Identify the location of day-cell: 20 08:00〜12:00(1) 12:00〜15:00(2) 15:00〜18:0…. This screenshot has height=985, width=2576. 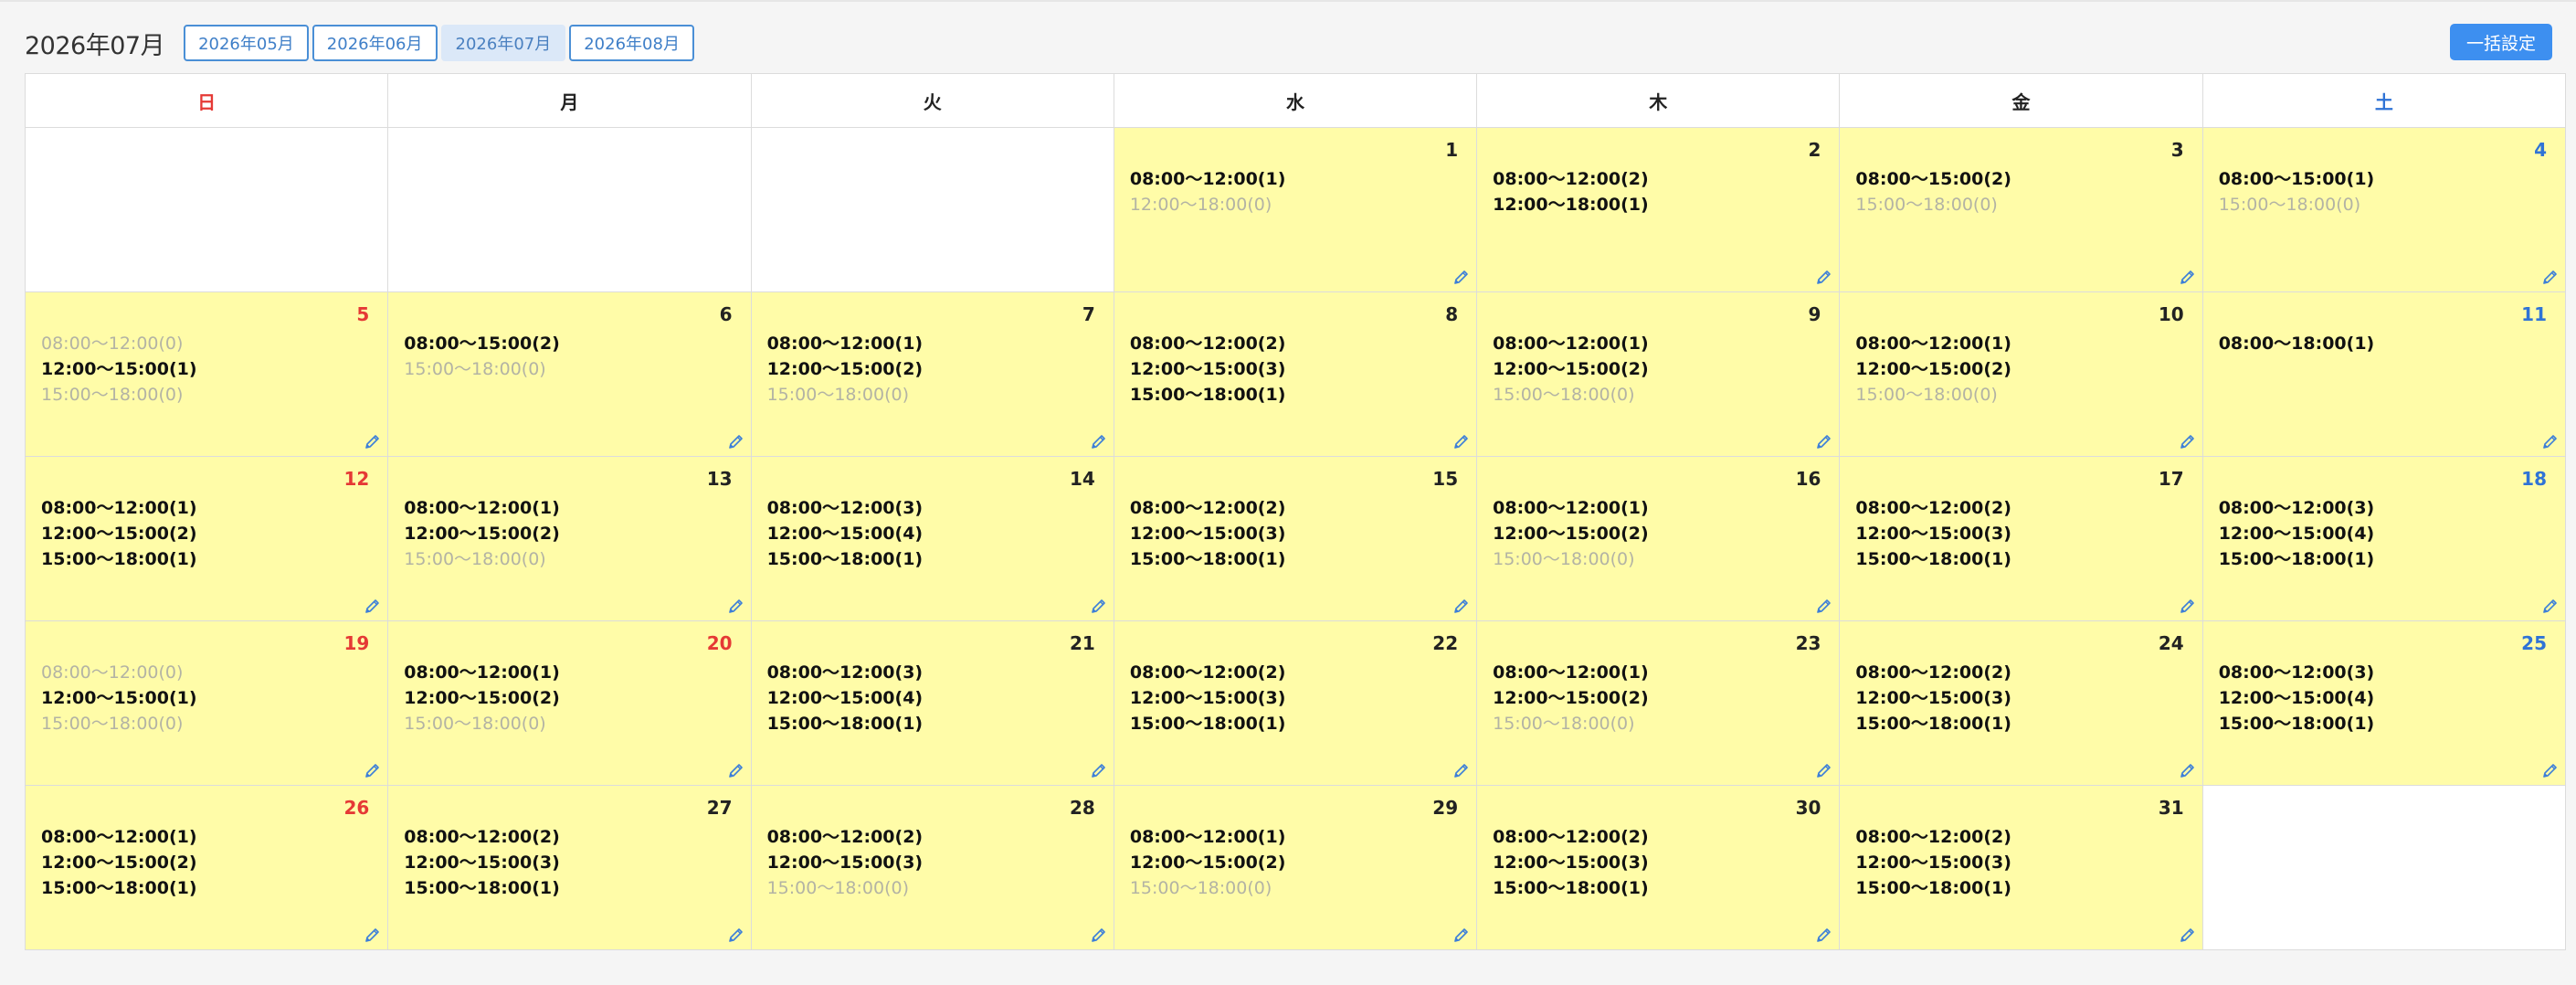
(569, 703).